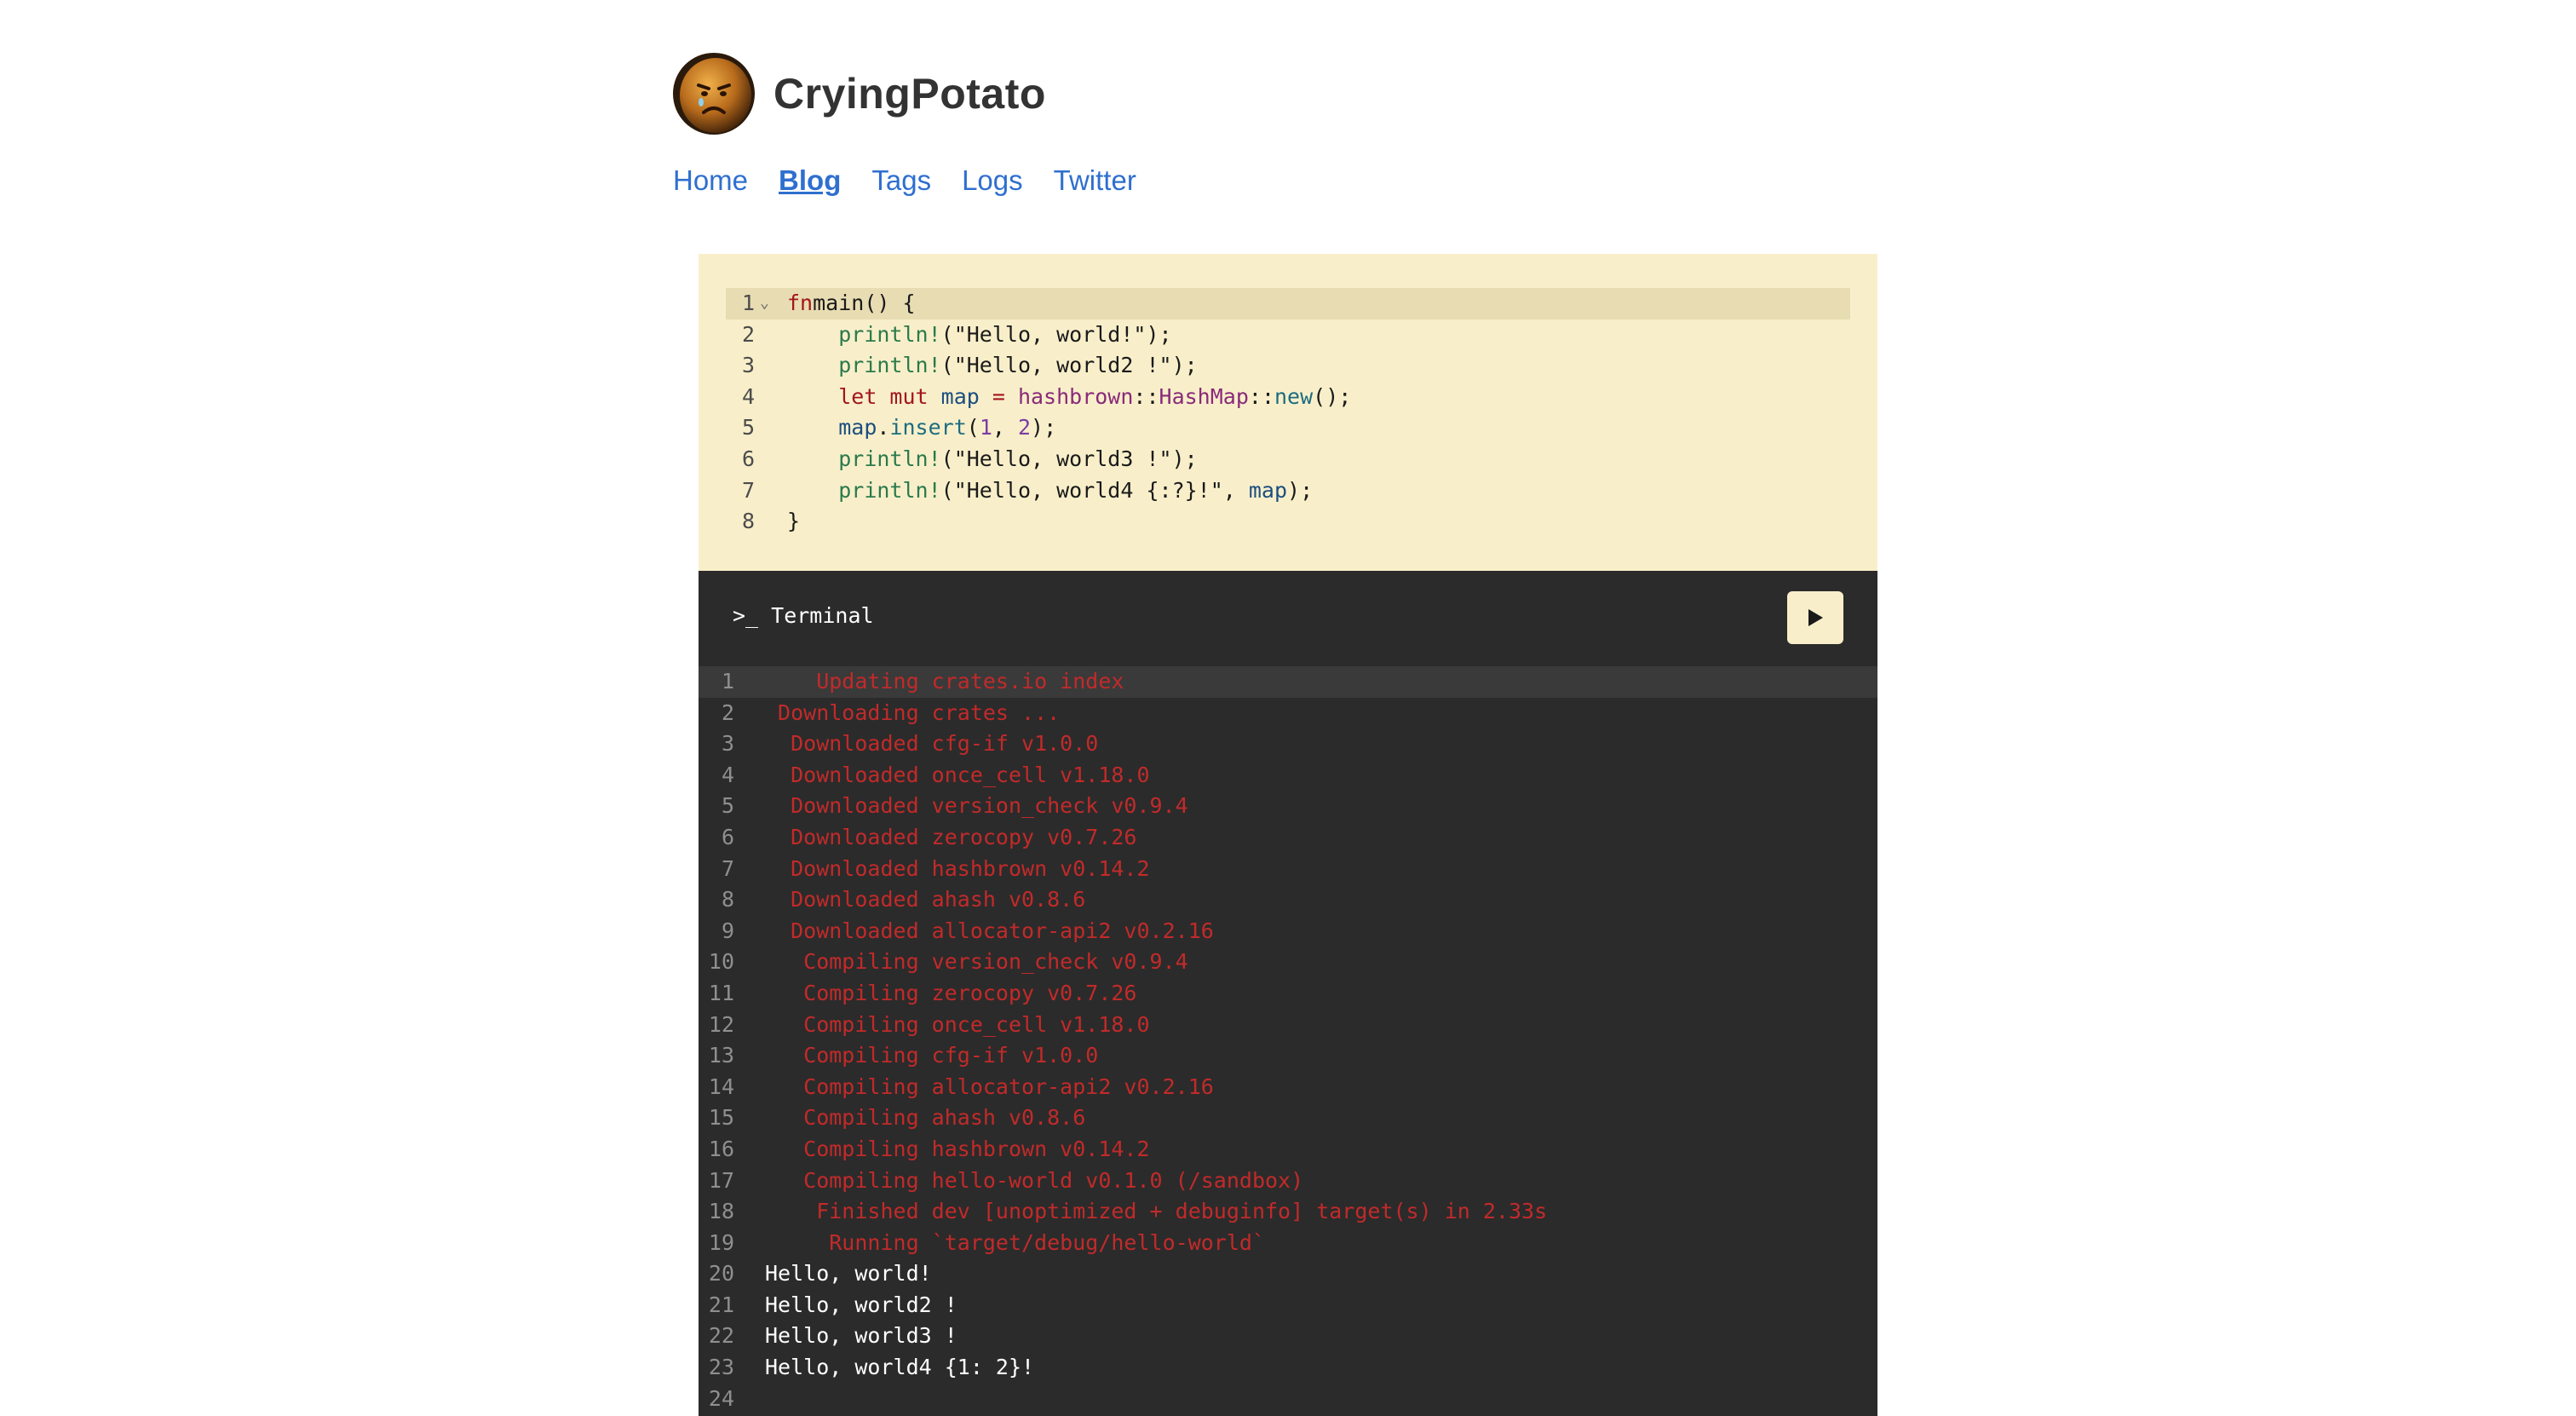 The width and height of the screenshot is (2576, 1416). What do you see at coordinates (932, 1055) in the screenshot?
I see `stderr-text: Compiling cfg-if v1.0.0` at bounding box center [932, 1055].